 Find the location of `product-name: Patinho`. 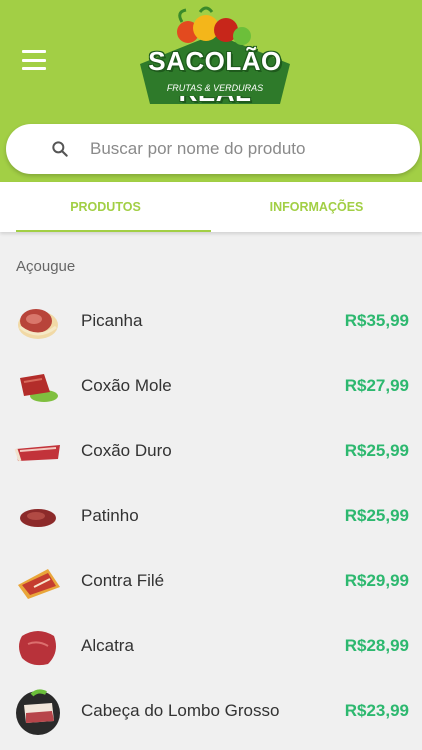

product-name: Patinho is located at coordinates (110, 515).